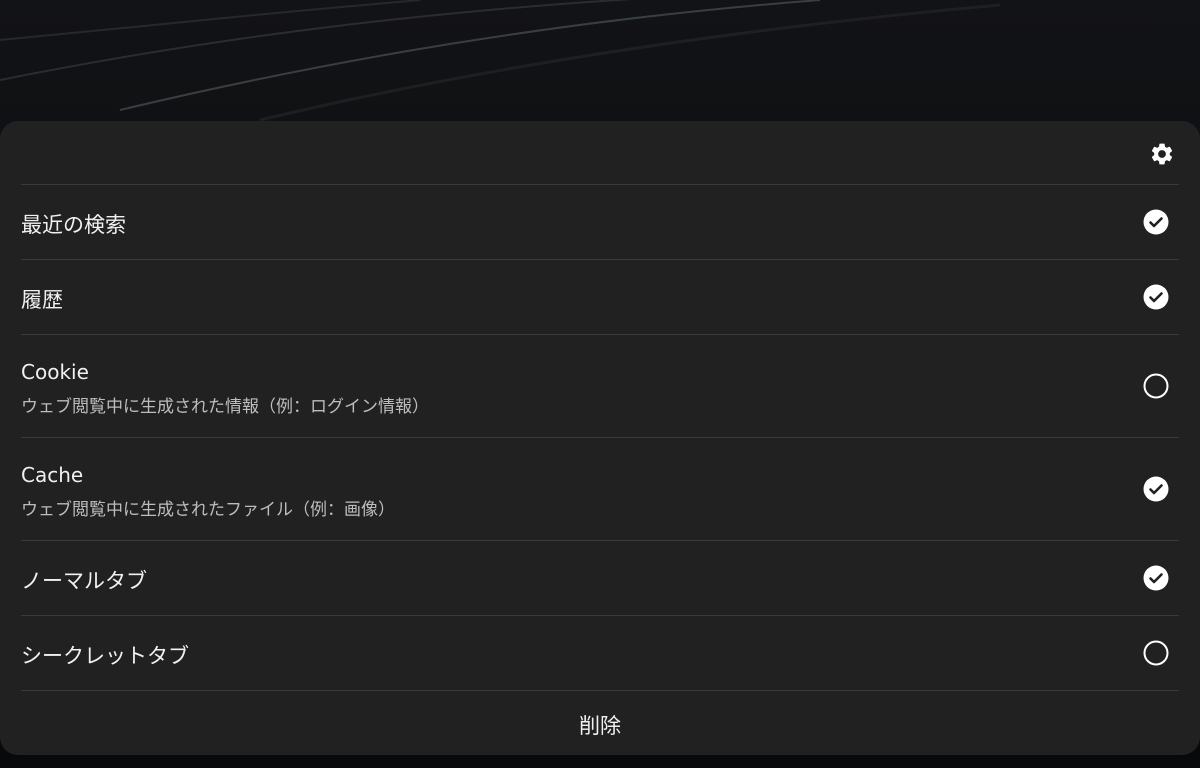  I want to click on option-label: シークレットタブ, so click(105, 656).